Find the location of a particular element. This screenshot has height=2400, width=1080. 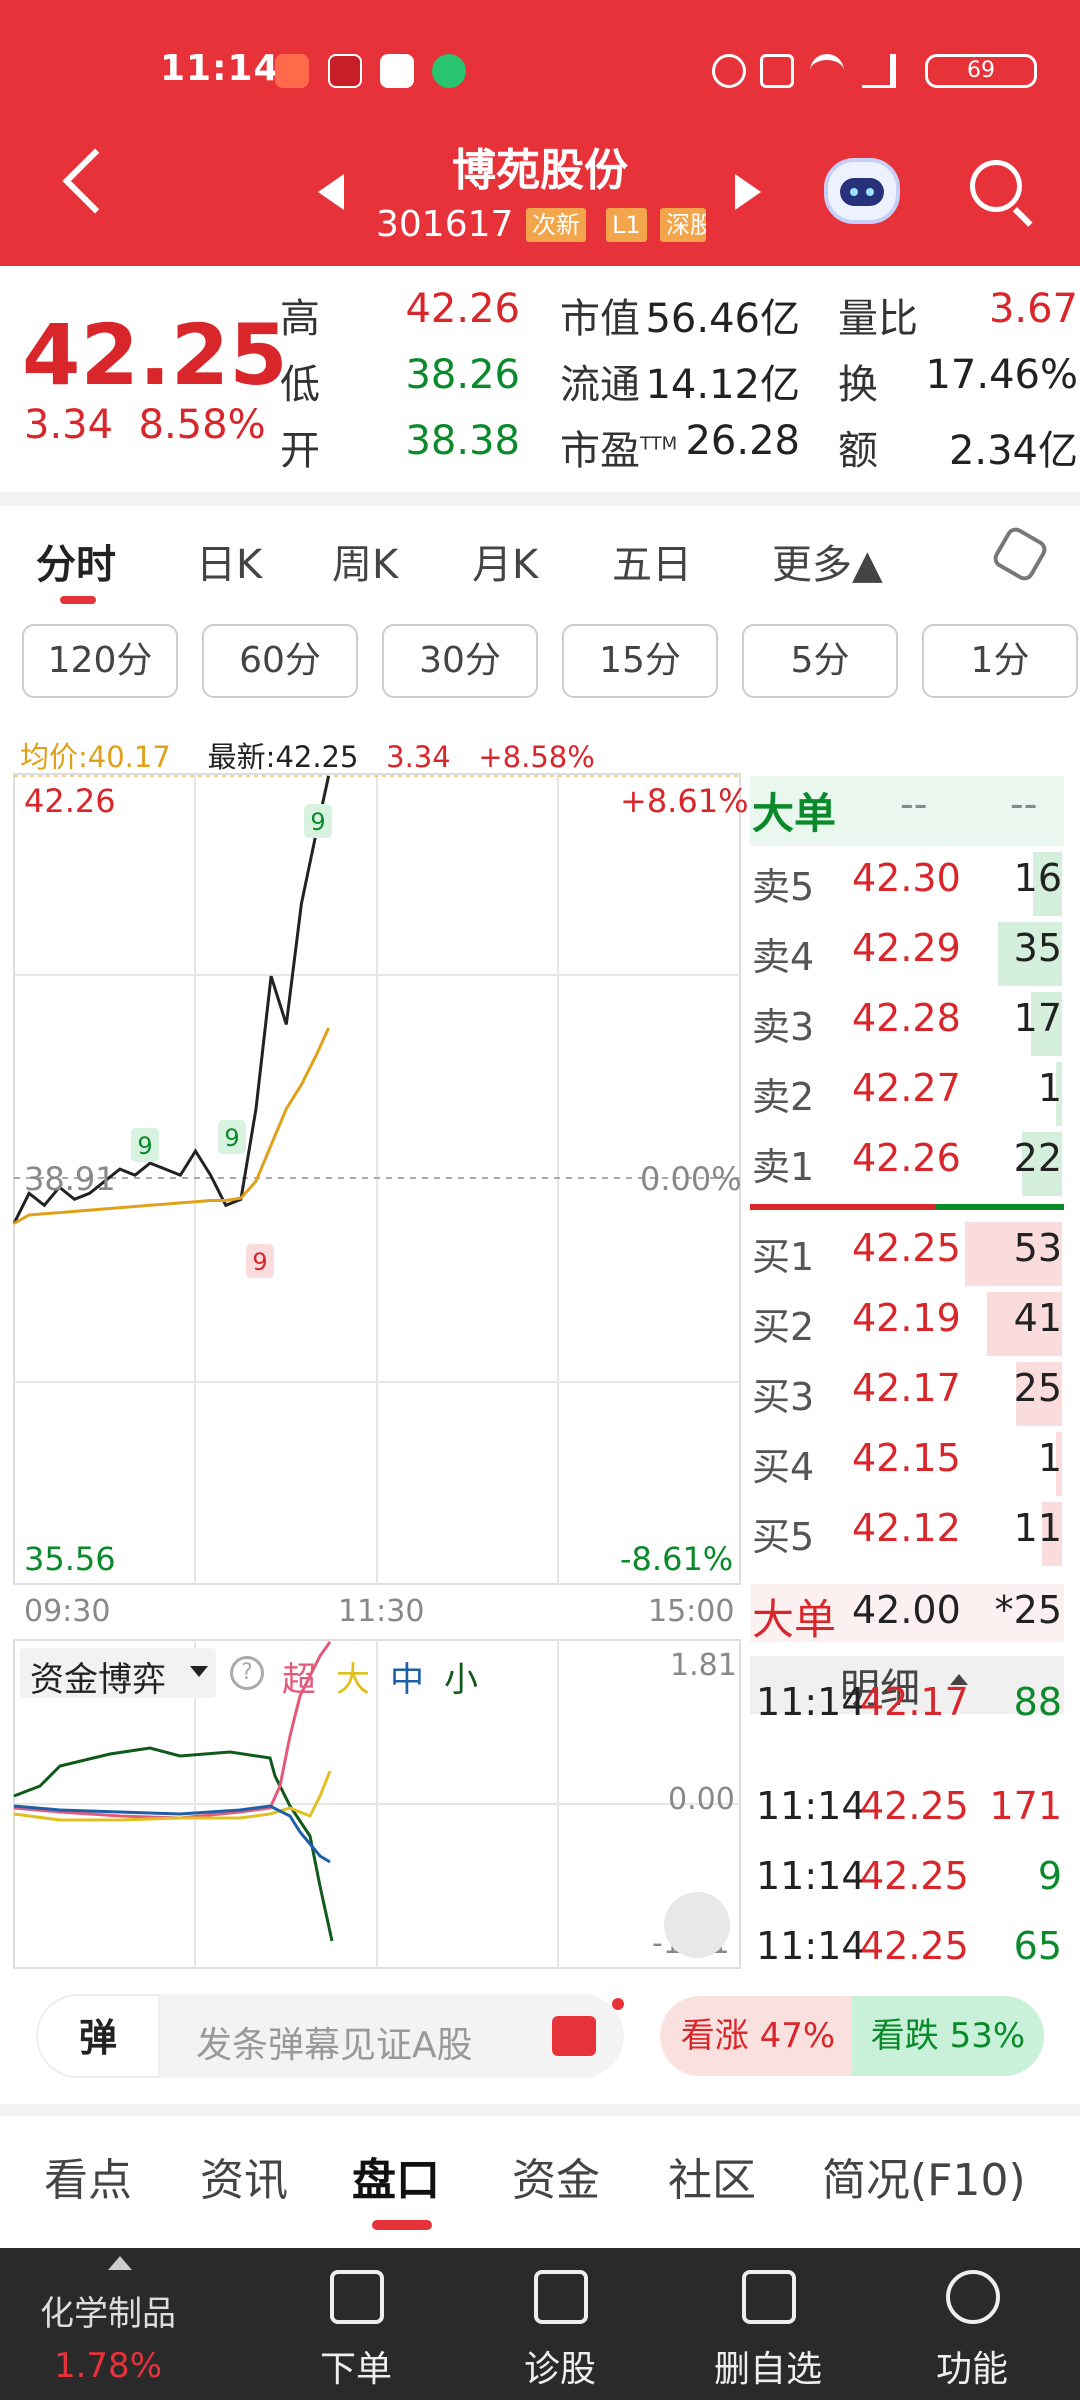

open-value: 38.38 is located at coordinates (462, 441).